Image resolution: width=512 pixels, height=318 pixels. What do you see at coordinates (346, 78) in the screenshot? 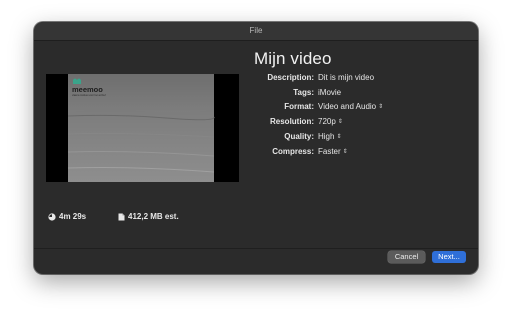
I see `description-field: Dit is mijn video` at bounding box center [346, 78].